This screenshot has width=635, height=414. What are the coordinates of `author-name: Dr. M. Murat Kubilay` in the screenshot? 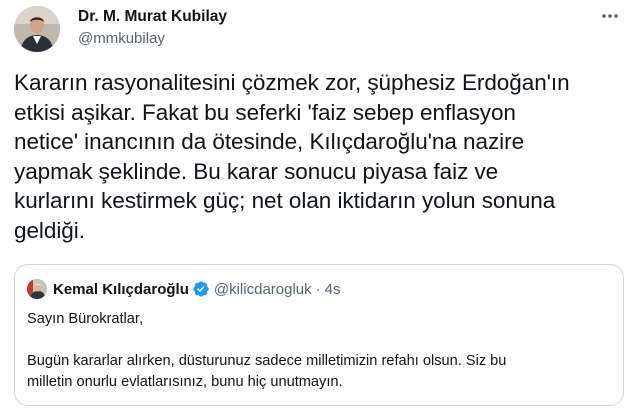 It's located at (152, 17).